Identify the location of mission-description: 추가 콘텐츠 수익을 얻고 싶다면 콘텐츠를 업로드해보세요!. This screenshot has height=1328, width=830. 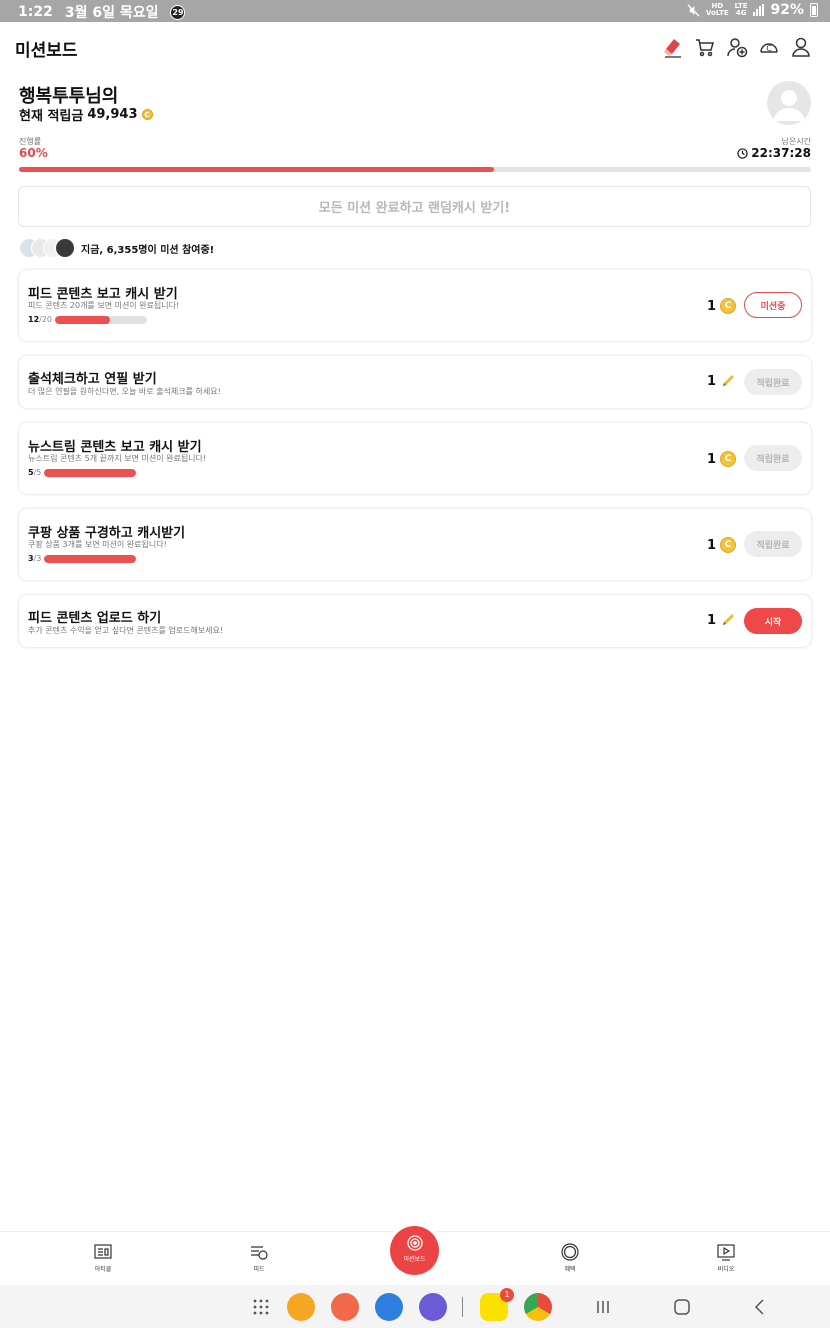
(126, 630).